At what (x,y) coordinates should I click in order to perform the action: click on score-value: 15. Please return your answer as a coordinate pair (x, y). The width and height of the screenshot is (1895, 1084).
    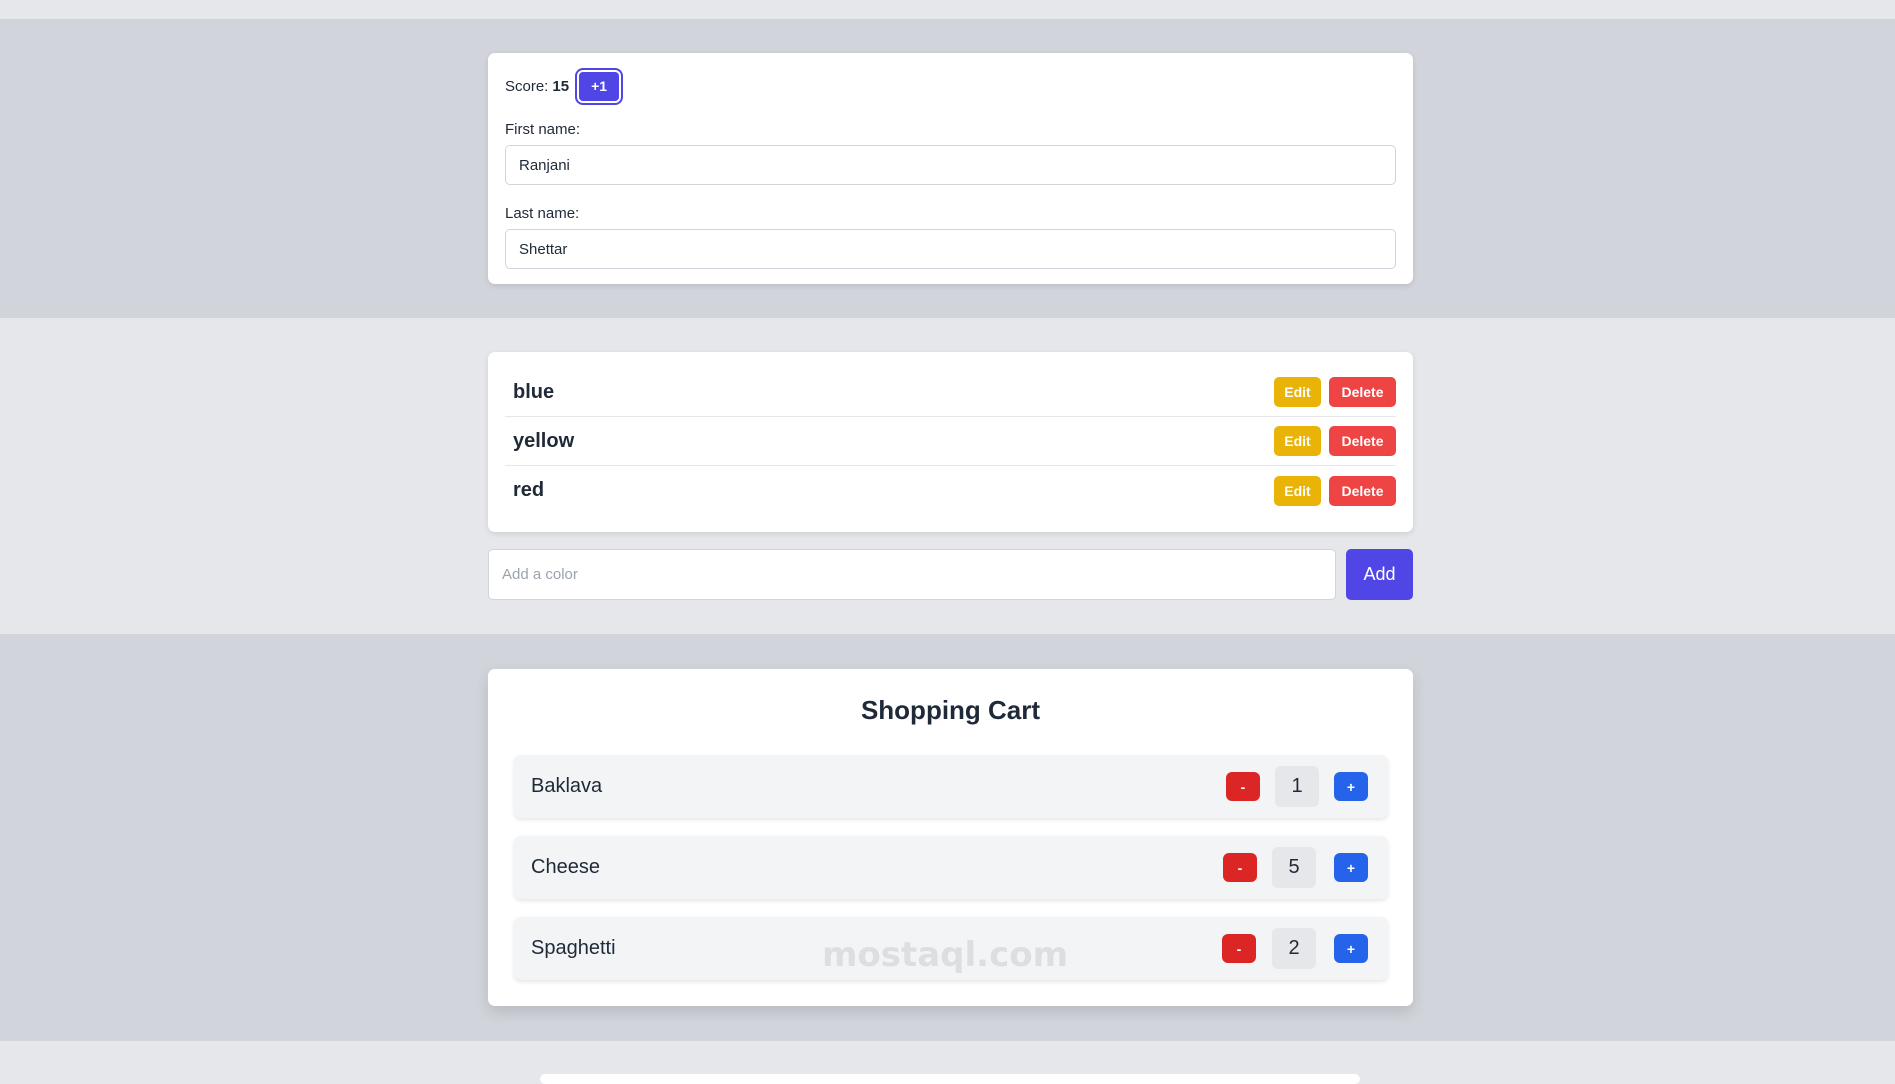
    Looking at the image, I should click on (561, 86).